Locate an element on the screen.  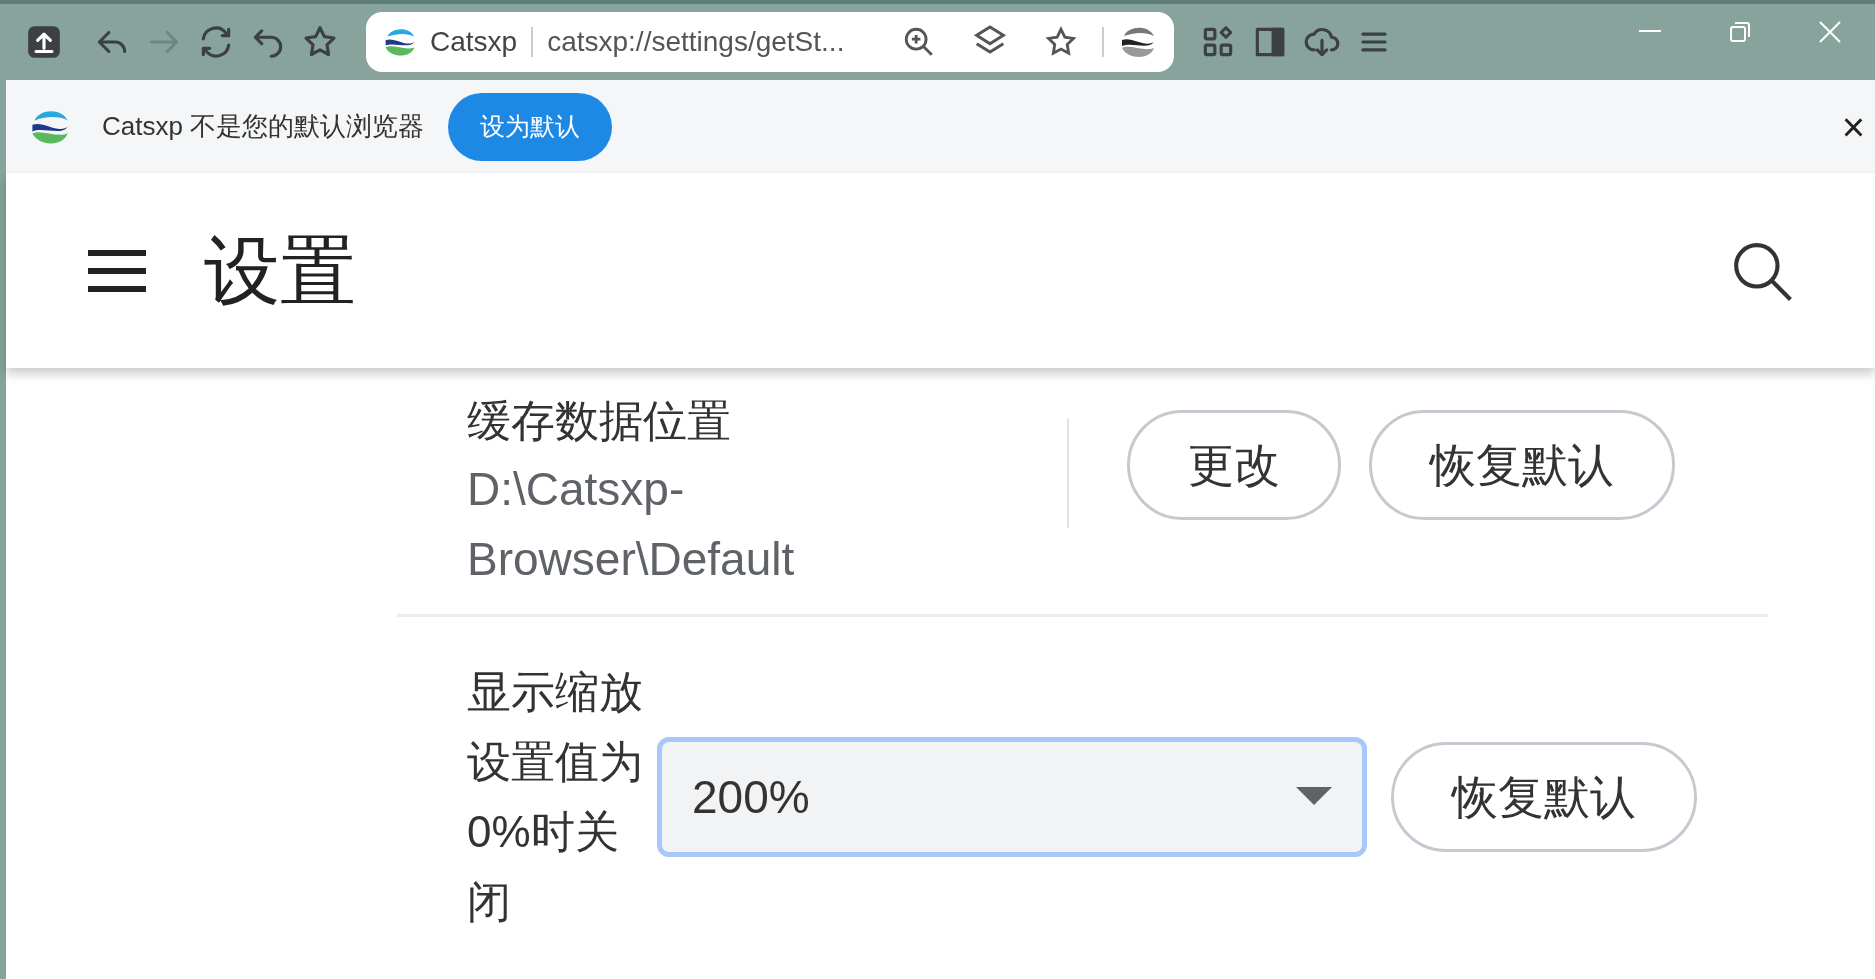
minimize-icon is located at coordinates (1650, 32).